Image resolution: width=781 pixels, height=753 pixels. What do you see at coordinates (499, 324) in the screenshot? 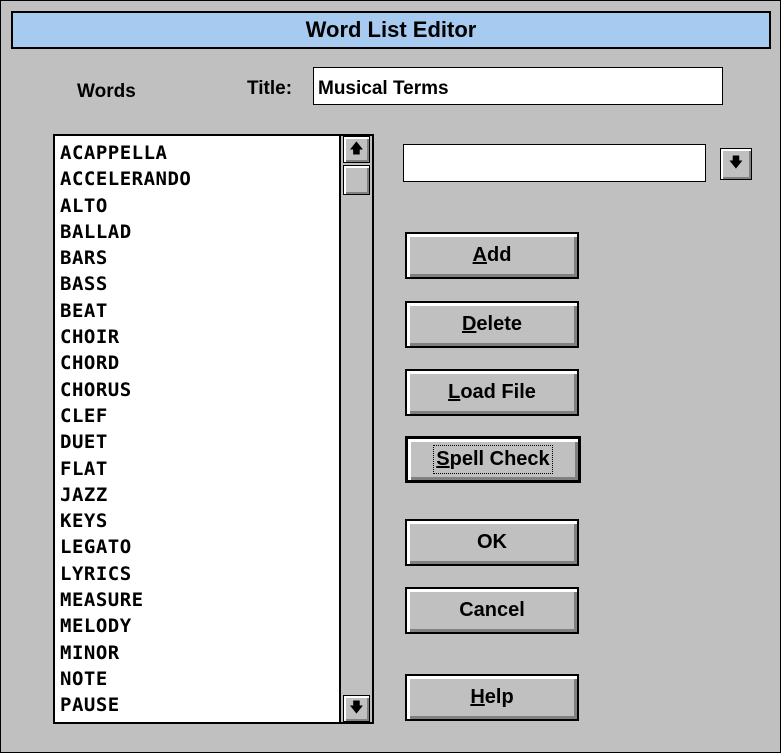
I see `delete-label: elete` at bounding box center [499, 324].